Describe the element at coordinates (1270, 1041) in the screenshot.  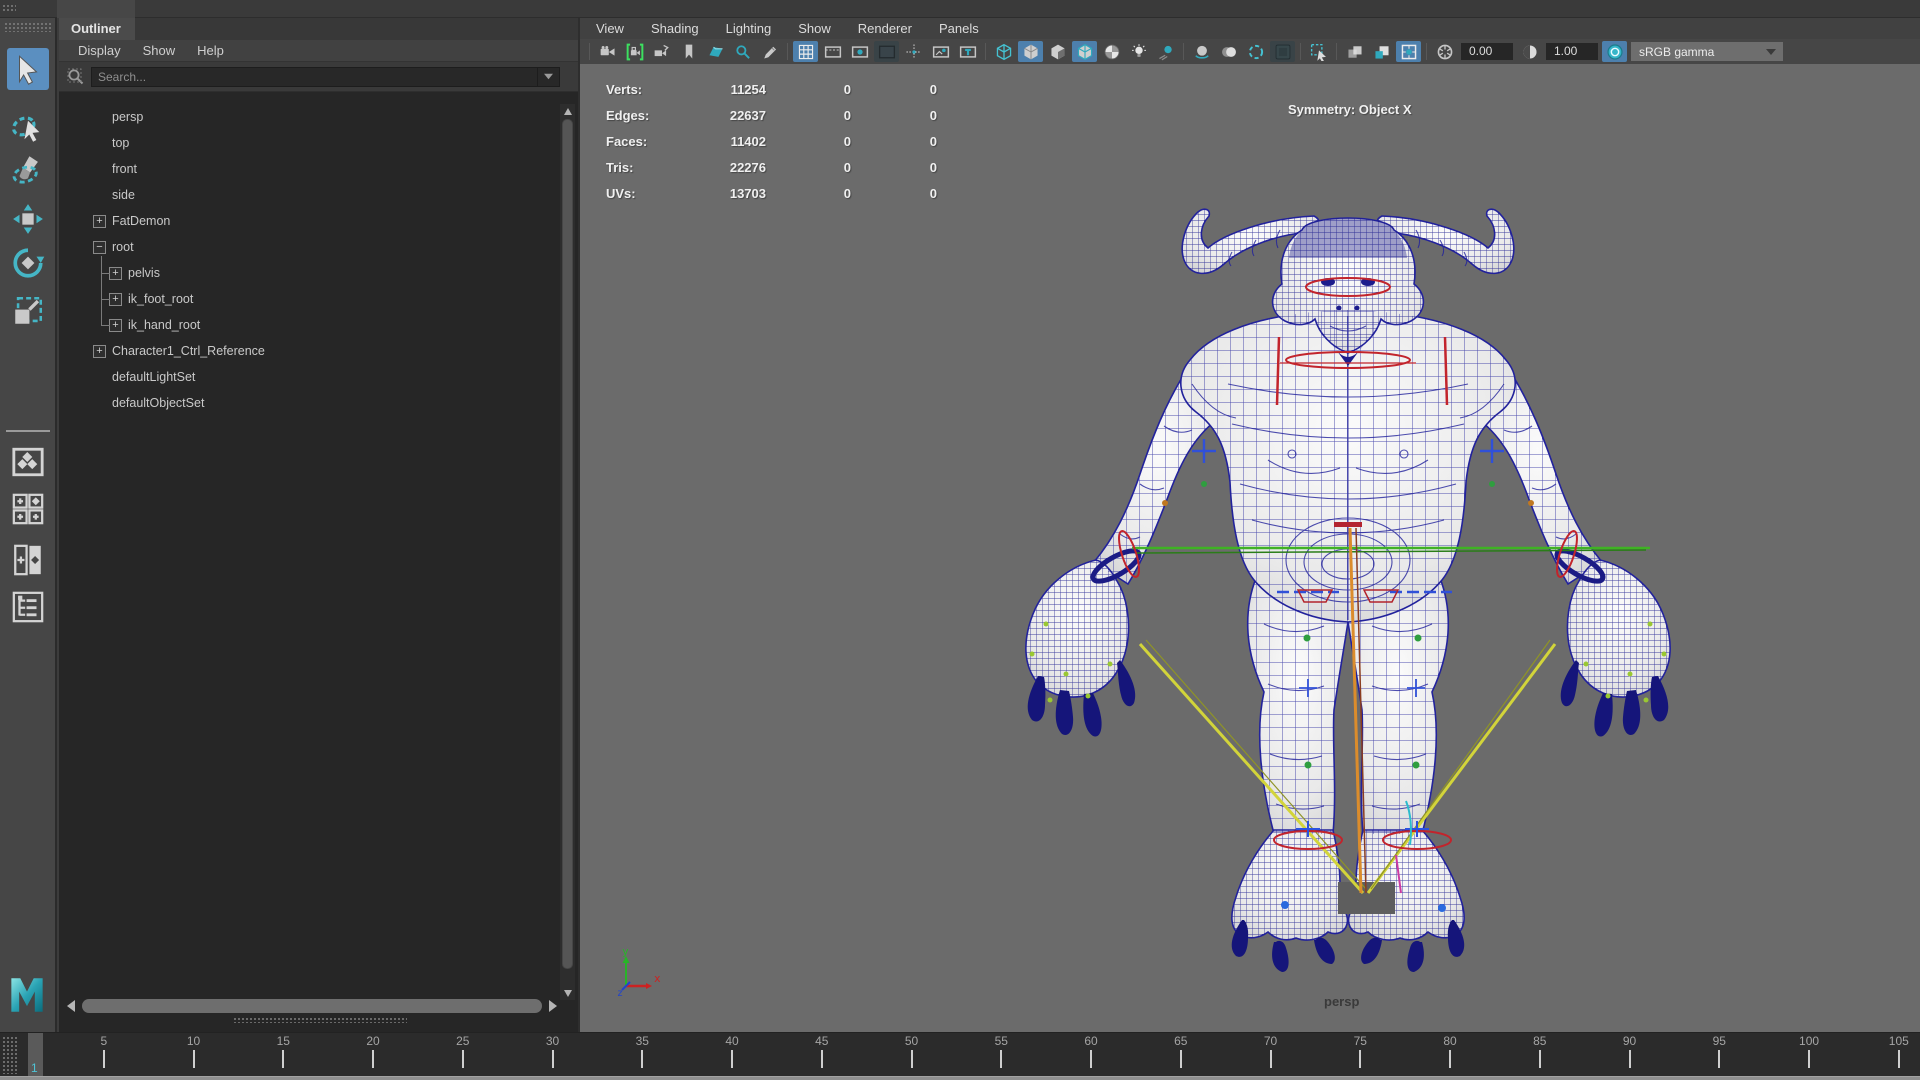
I see `frame-label: 70` at that location.